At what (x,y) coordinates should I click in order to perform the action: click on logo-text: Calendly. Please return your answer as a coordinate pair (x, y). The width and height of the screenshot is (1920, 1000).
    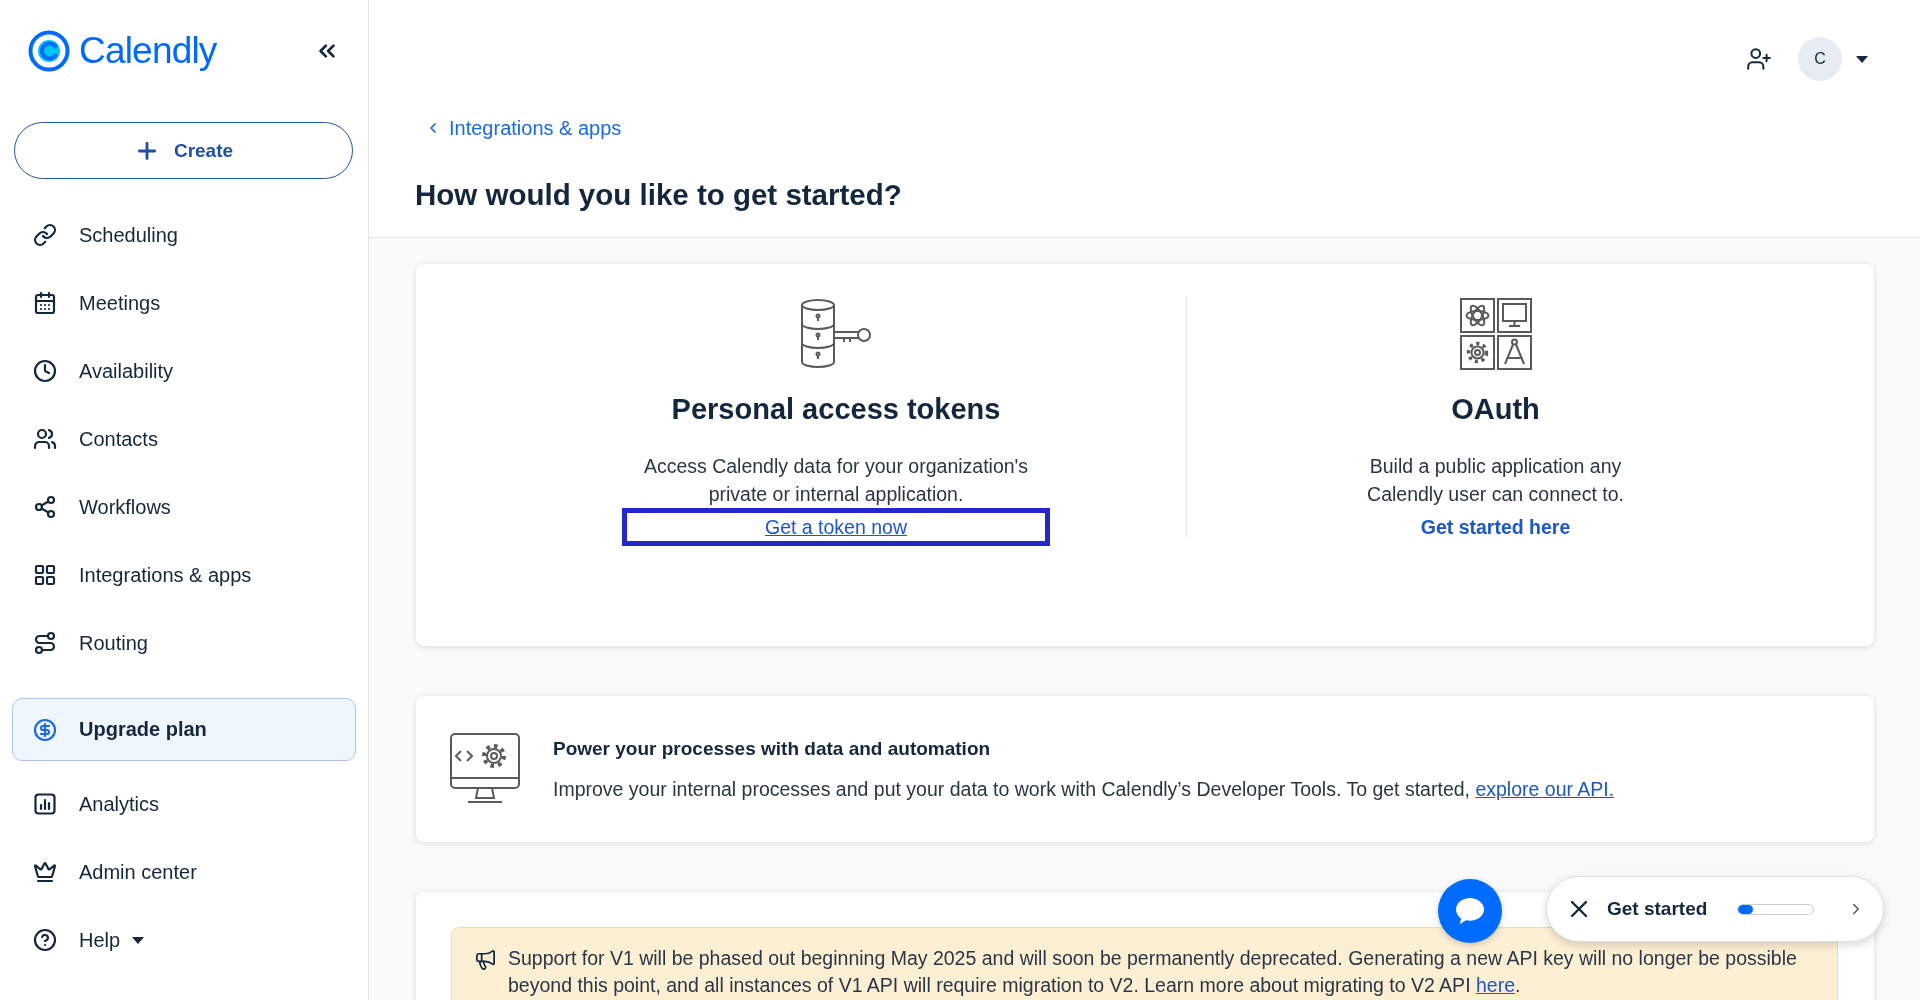
    Looking at the image, I should click on (148, 51).